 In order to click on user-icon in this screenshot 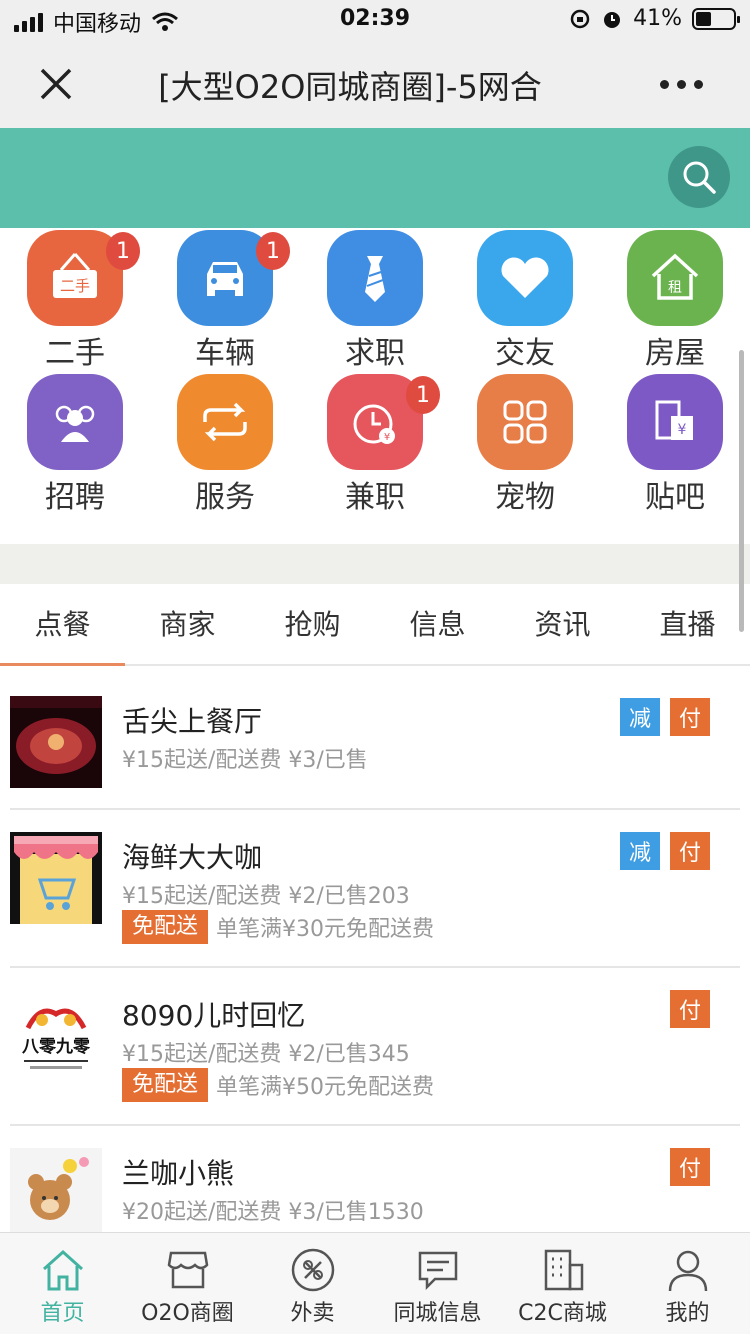, I will do `click(688, 1271)`.